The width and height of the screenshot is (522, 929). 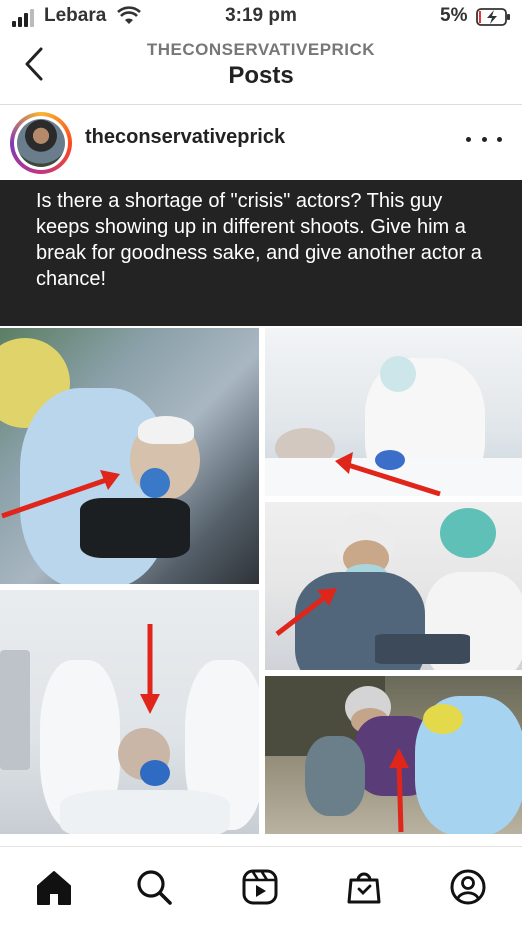 I want to click on tab-search, so click(x=154, y=887).